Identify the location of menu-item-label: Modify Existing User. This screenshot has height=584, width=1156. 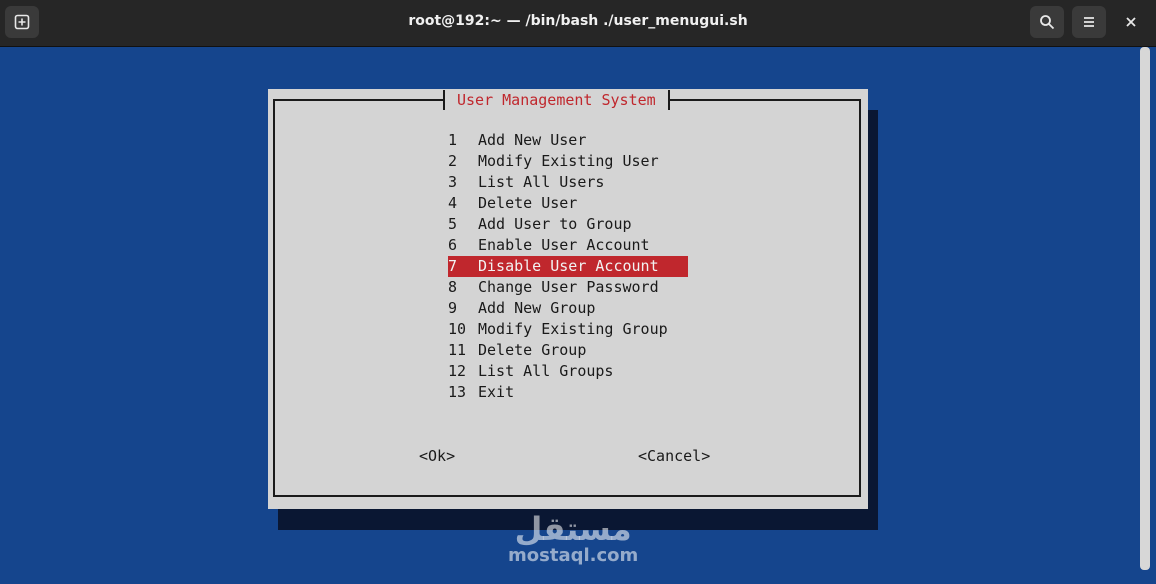
(568, 161).